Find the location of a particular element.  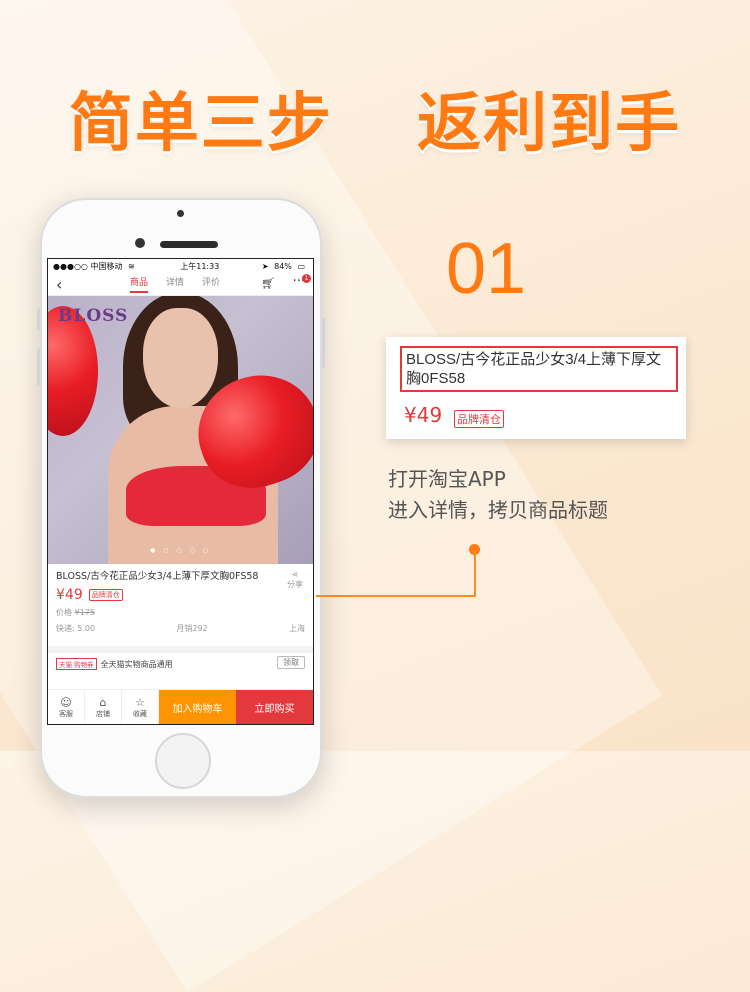

shipping-fee: 快递: 5.00 is located at coordinates (76, 628).